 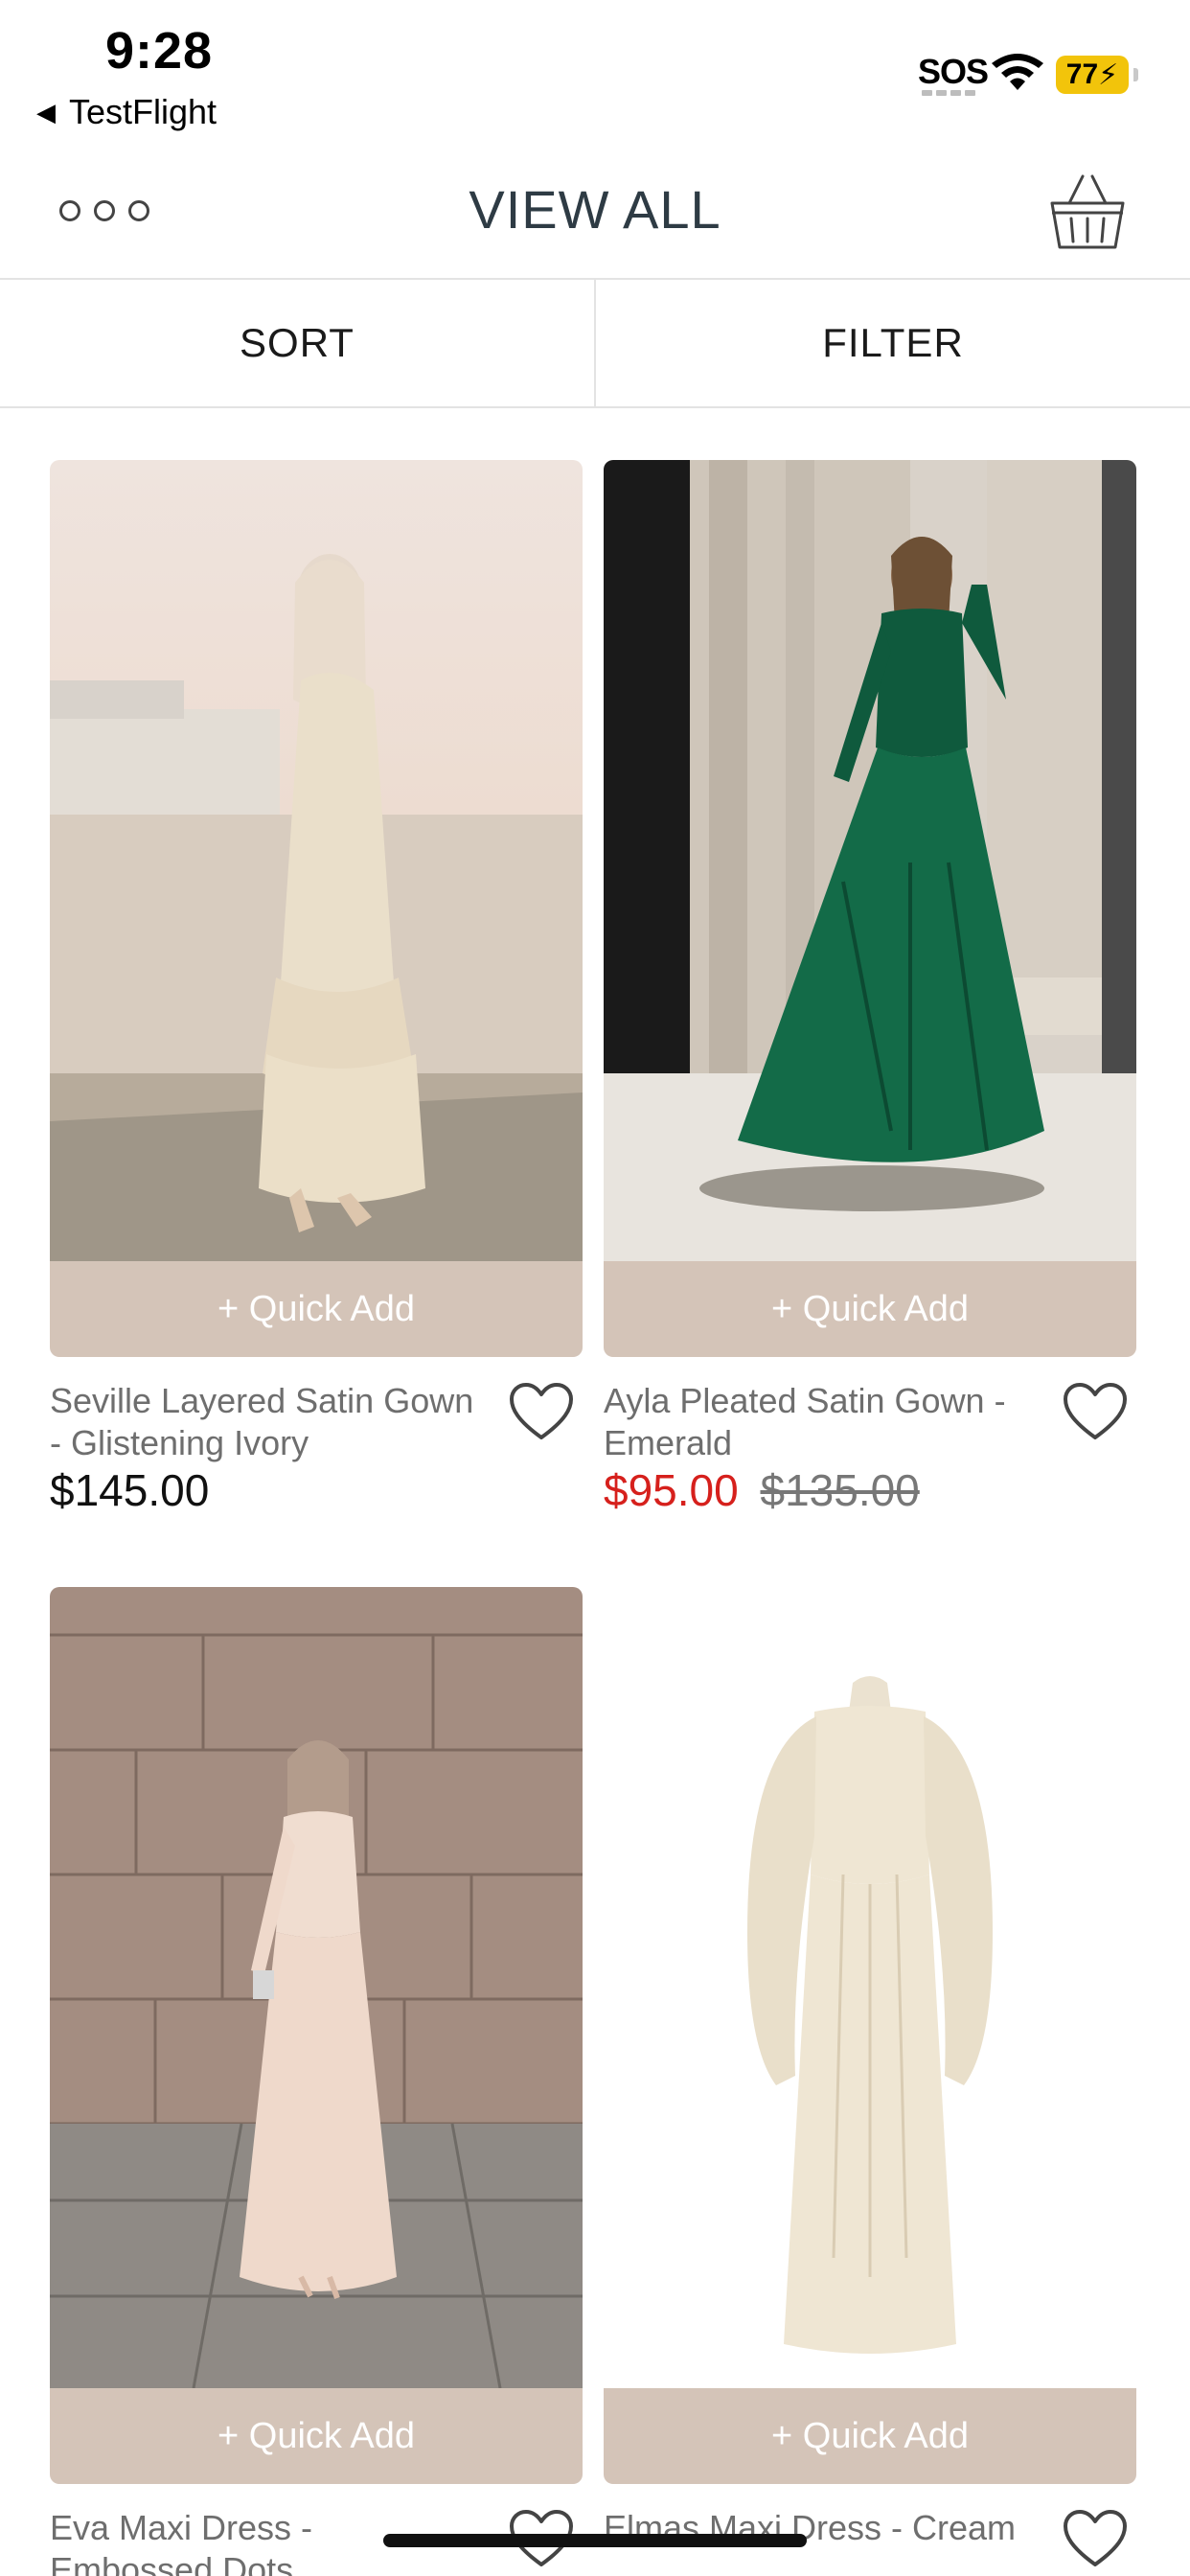 What do you see at coordinates (595, 2540) in the screenshot?
I see `home-indicator` at bounding box center [595, 2540].